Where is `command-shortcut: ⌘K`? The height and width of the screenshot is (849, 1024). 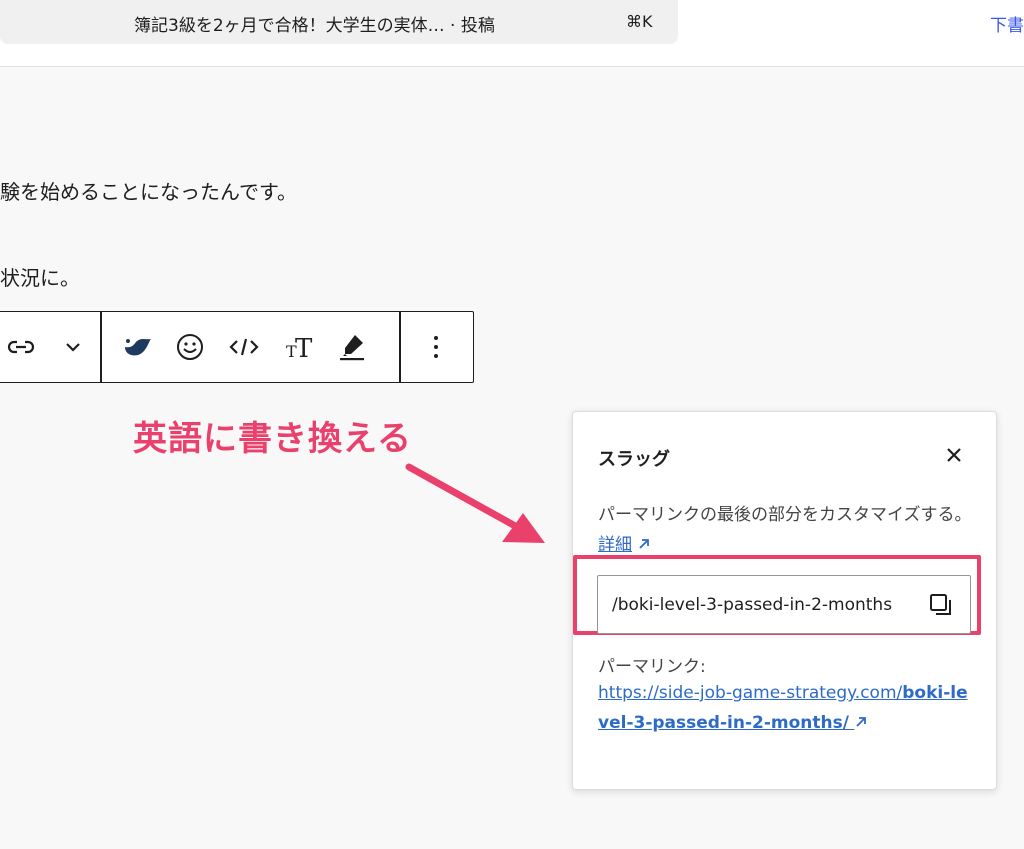 command-shortcut: ⌘K is located at coordinates (639, 21).